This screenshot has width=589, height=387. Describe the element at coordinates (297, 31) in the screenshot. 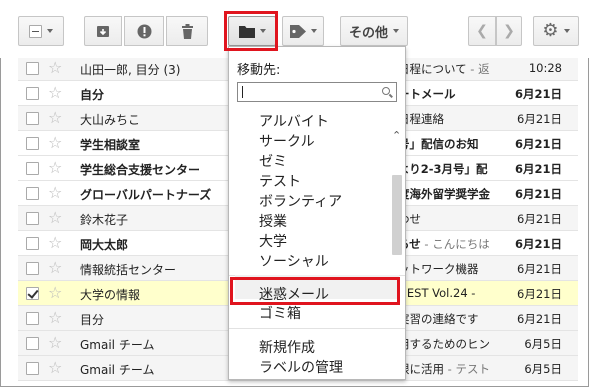

I see `label-tag-icon` at that location.